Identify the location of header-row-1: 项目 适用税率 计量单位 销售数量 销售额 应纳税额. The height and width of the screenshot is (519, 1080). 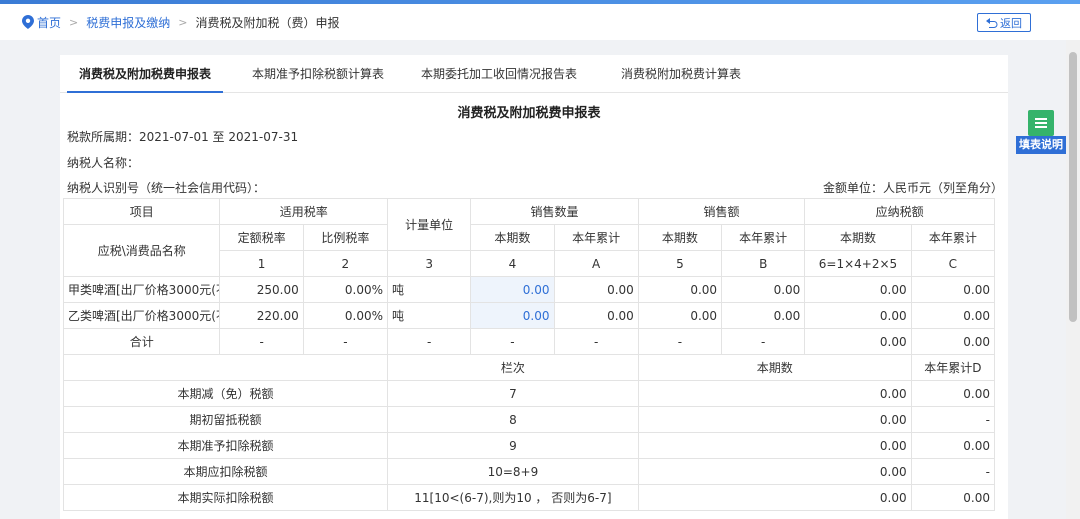
(528, 224).